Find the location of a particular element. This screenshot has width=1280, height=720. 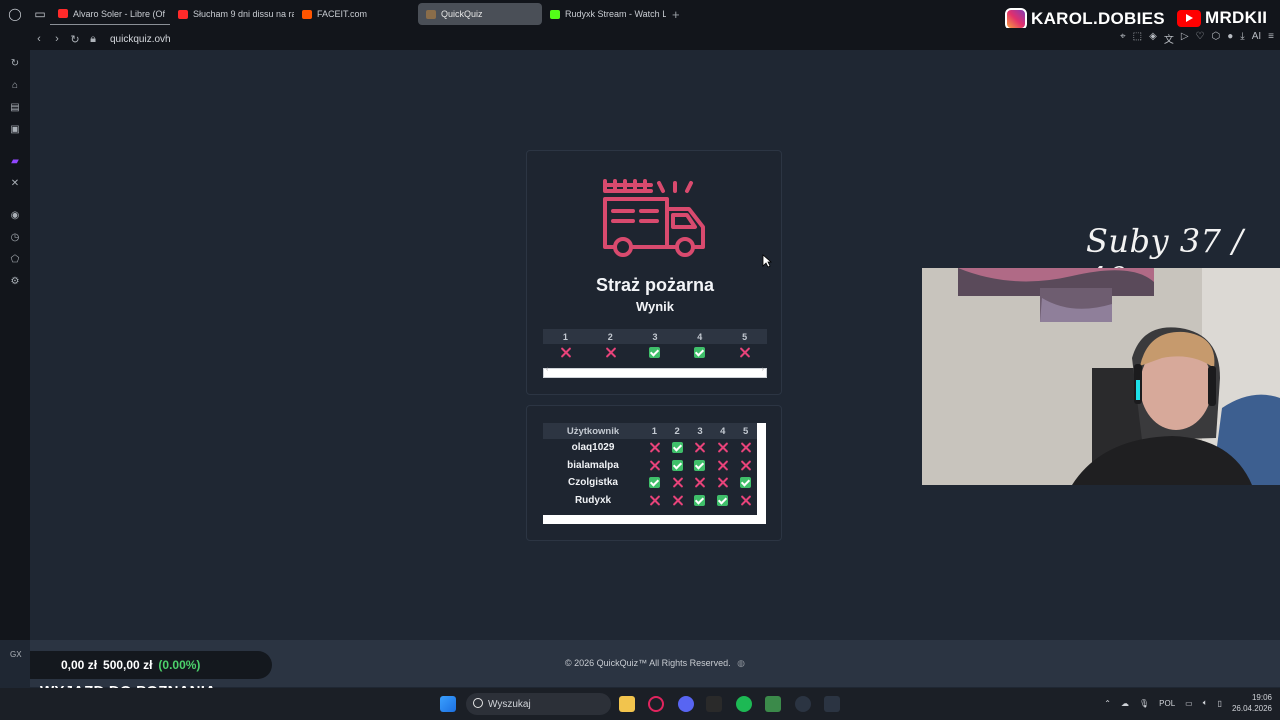

youtube-overlay: MRDKII is located at coordinates (1222, 18).